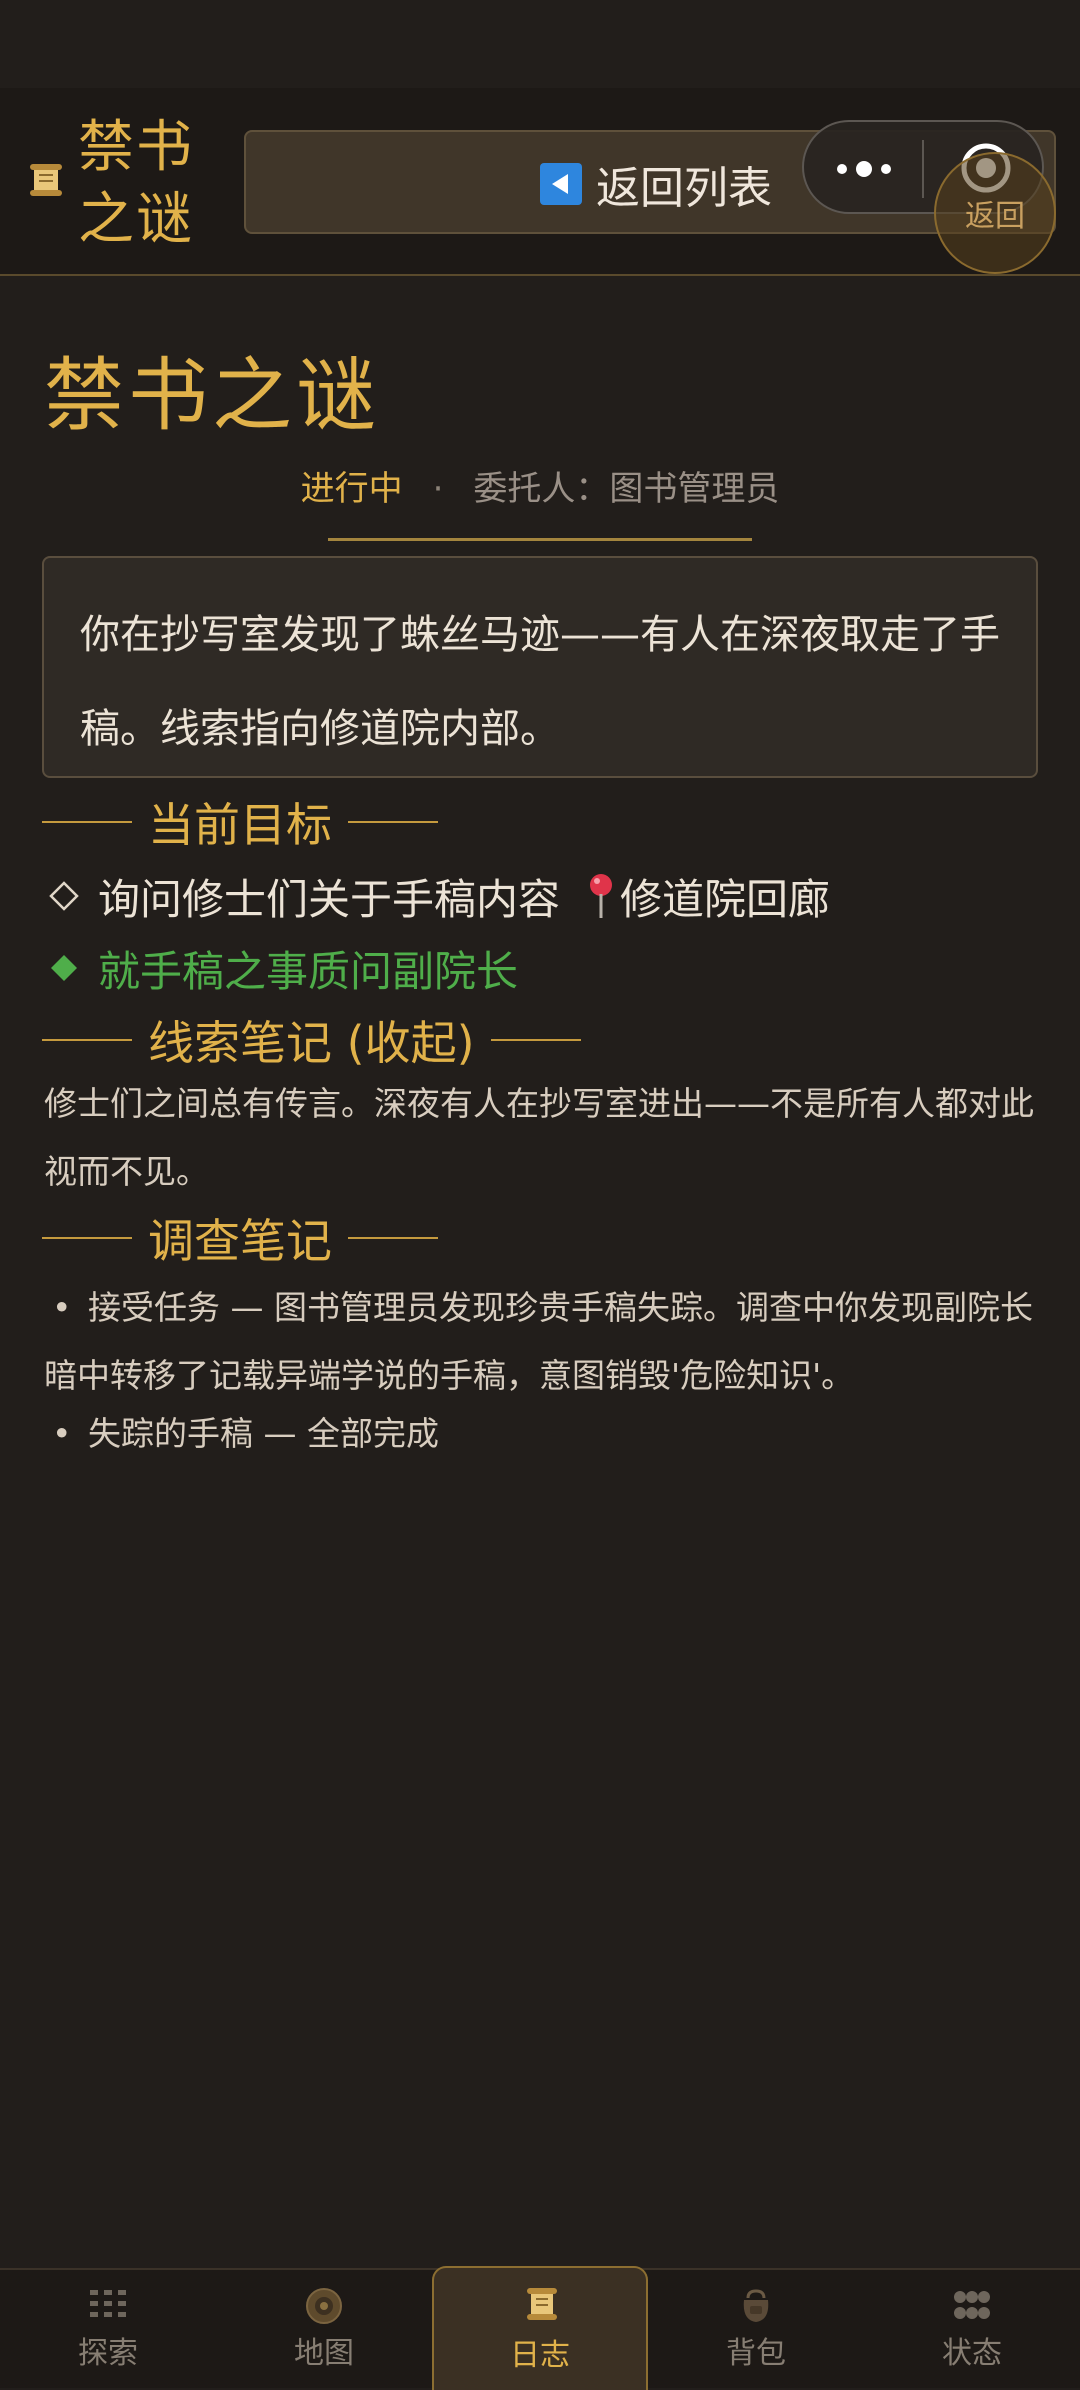  I want to click on objectives-heading: 当前目标, so click(240, 822).